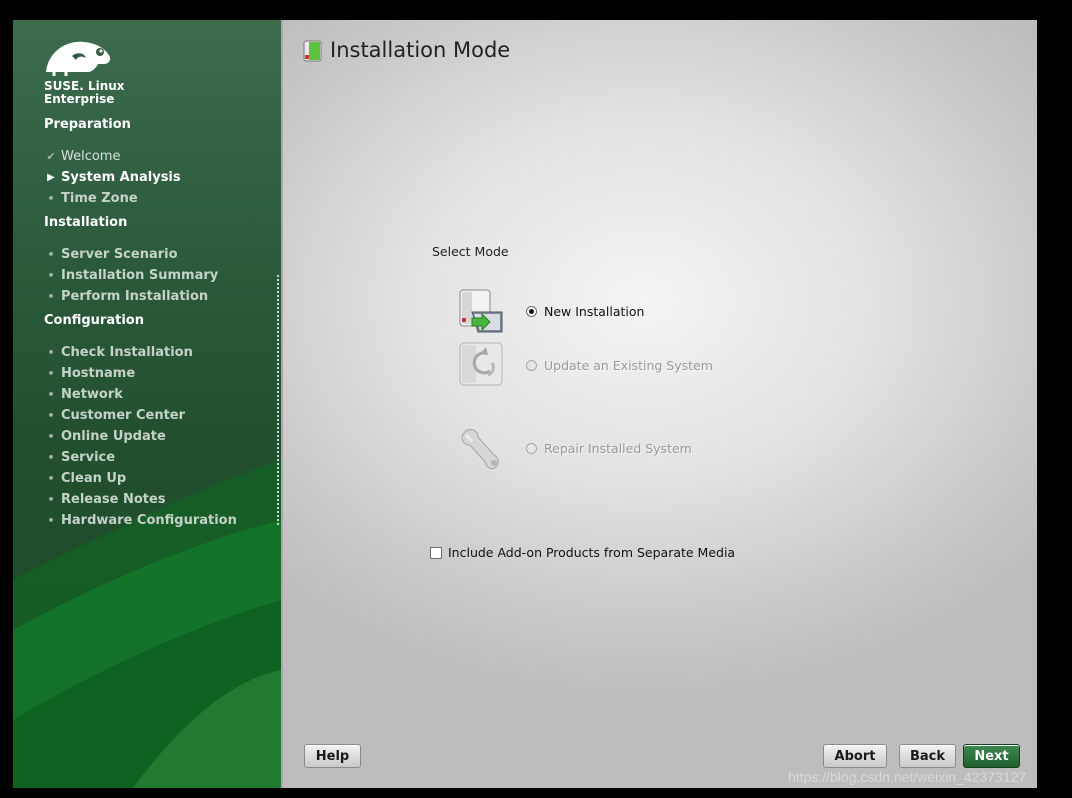  I want to click on watermark-text: https://blog.csdn.net/weixin_42373127, so click(907, 777).